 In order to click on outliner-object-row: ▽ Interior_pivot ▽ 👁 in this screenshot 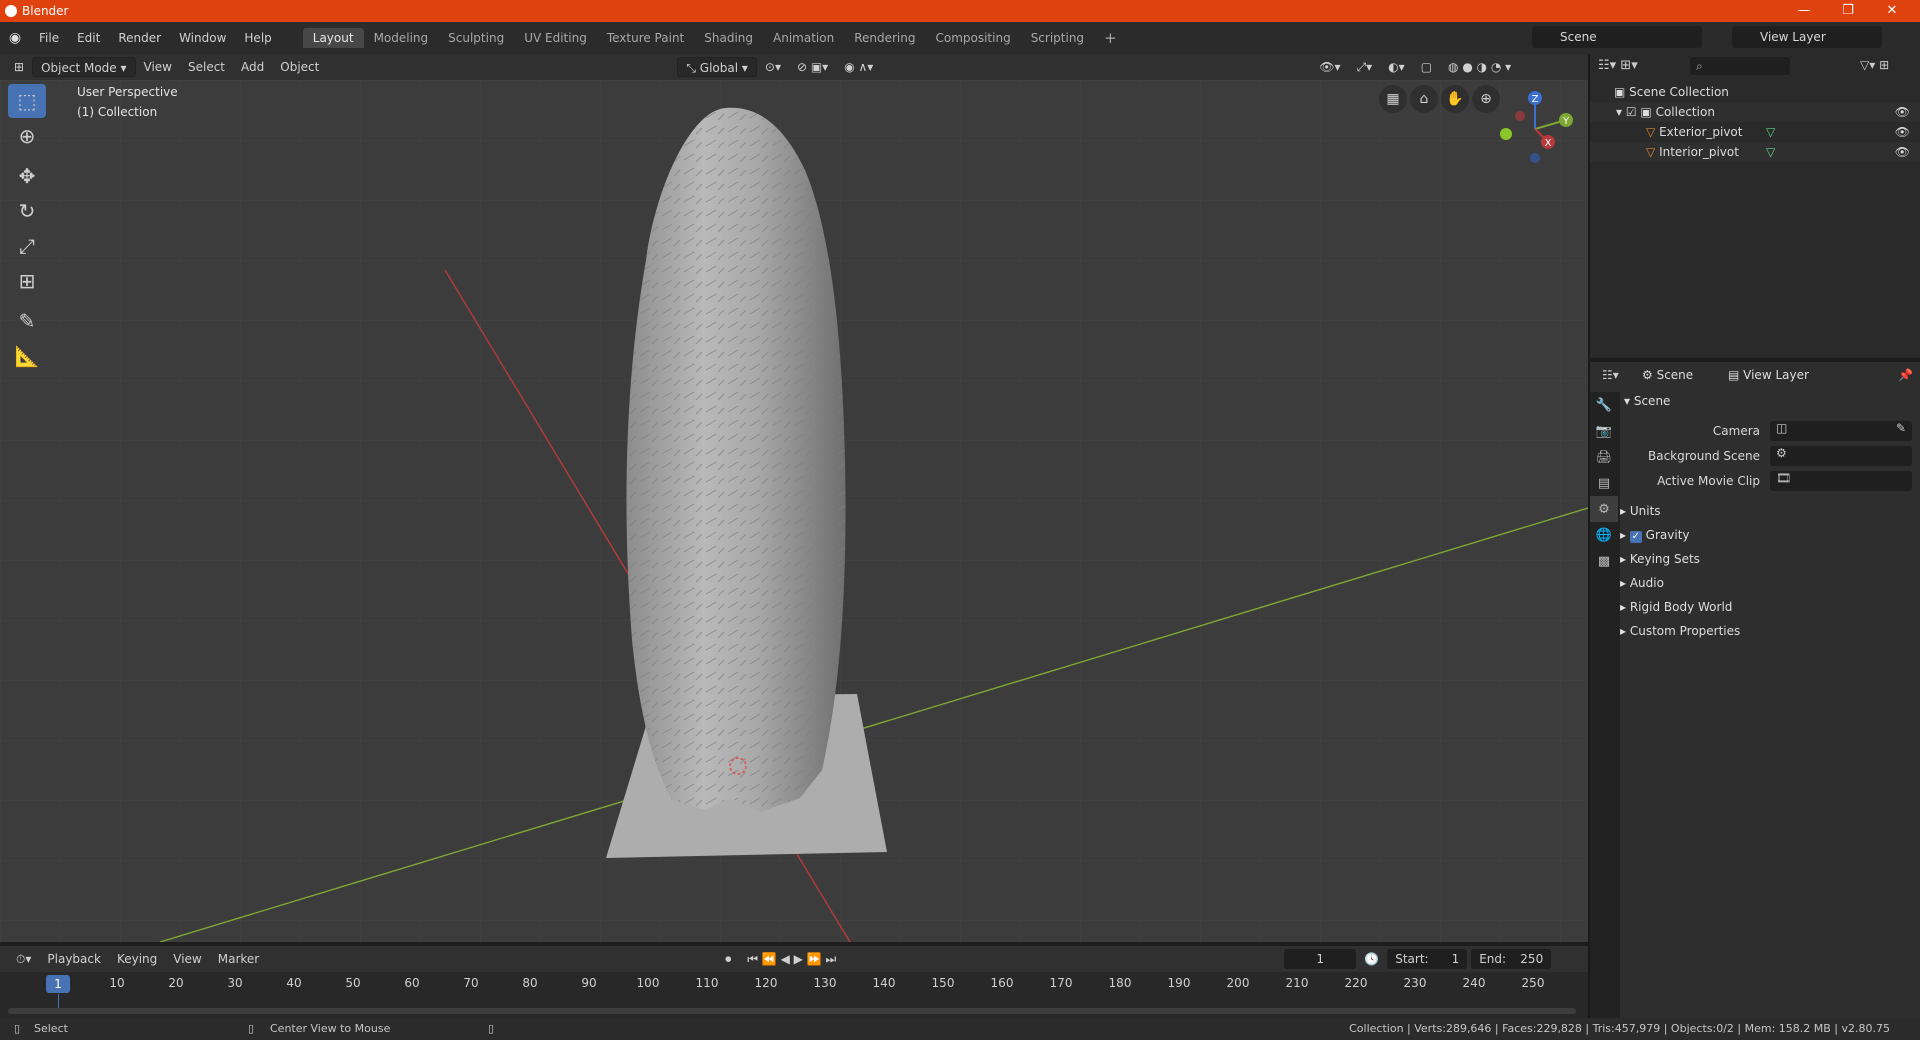, I will do `click(1755, 152)`.